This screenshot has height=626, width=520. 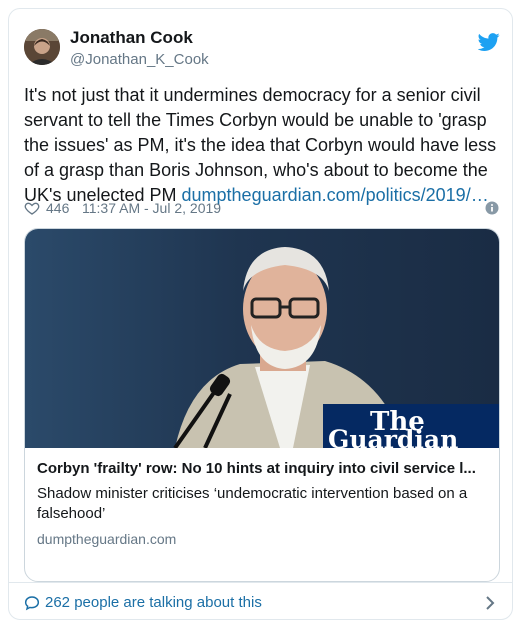 I want to click on speech-bubble-icon, so click(x=32, y=603).